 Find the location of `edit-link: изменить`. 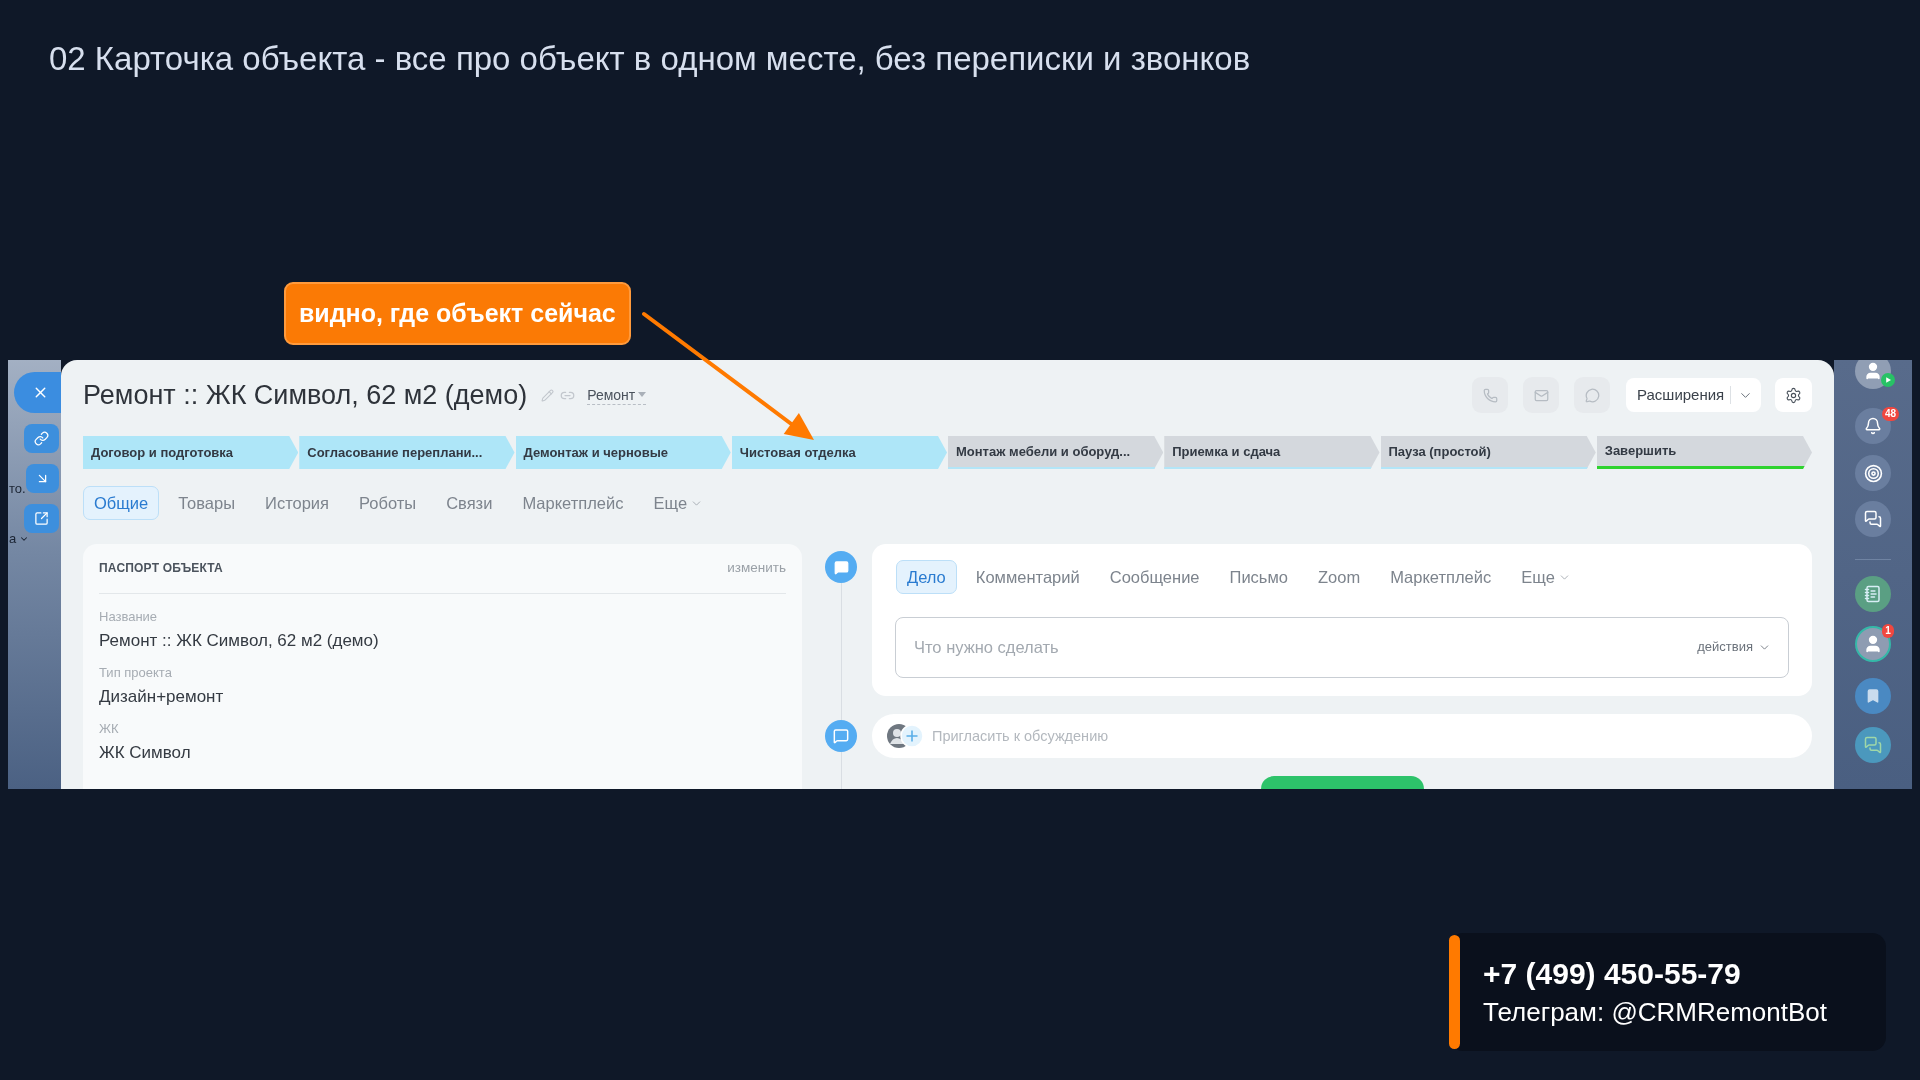

edit-link: изменить is located at coordinates (756, 568).